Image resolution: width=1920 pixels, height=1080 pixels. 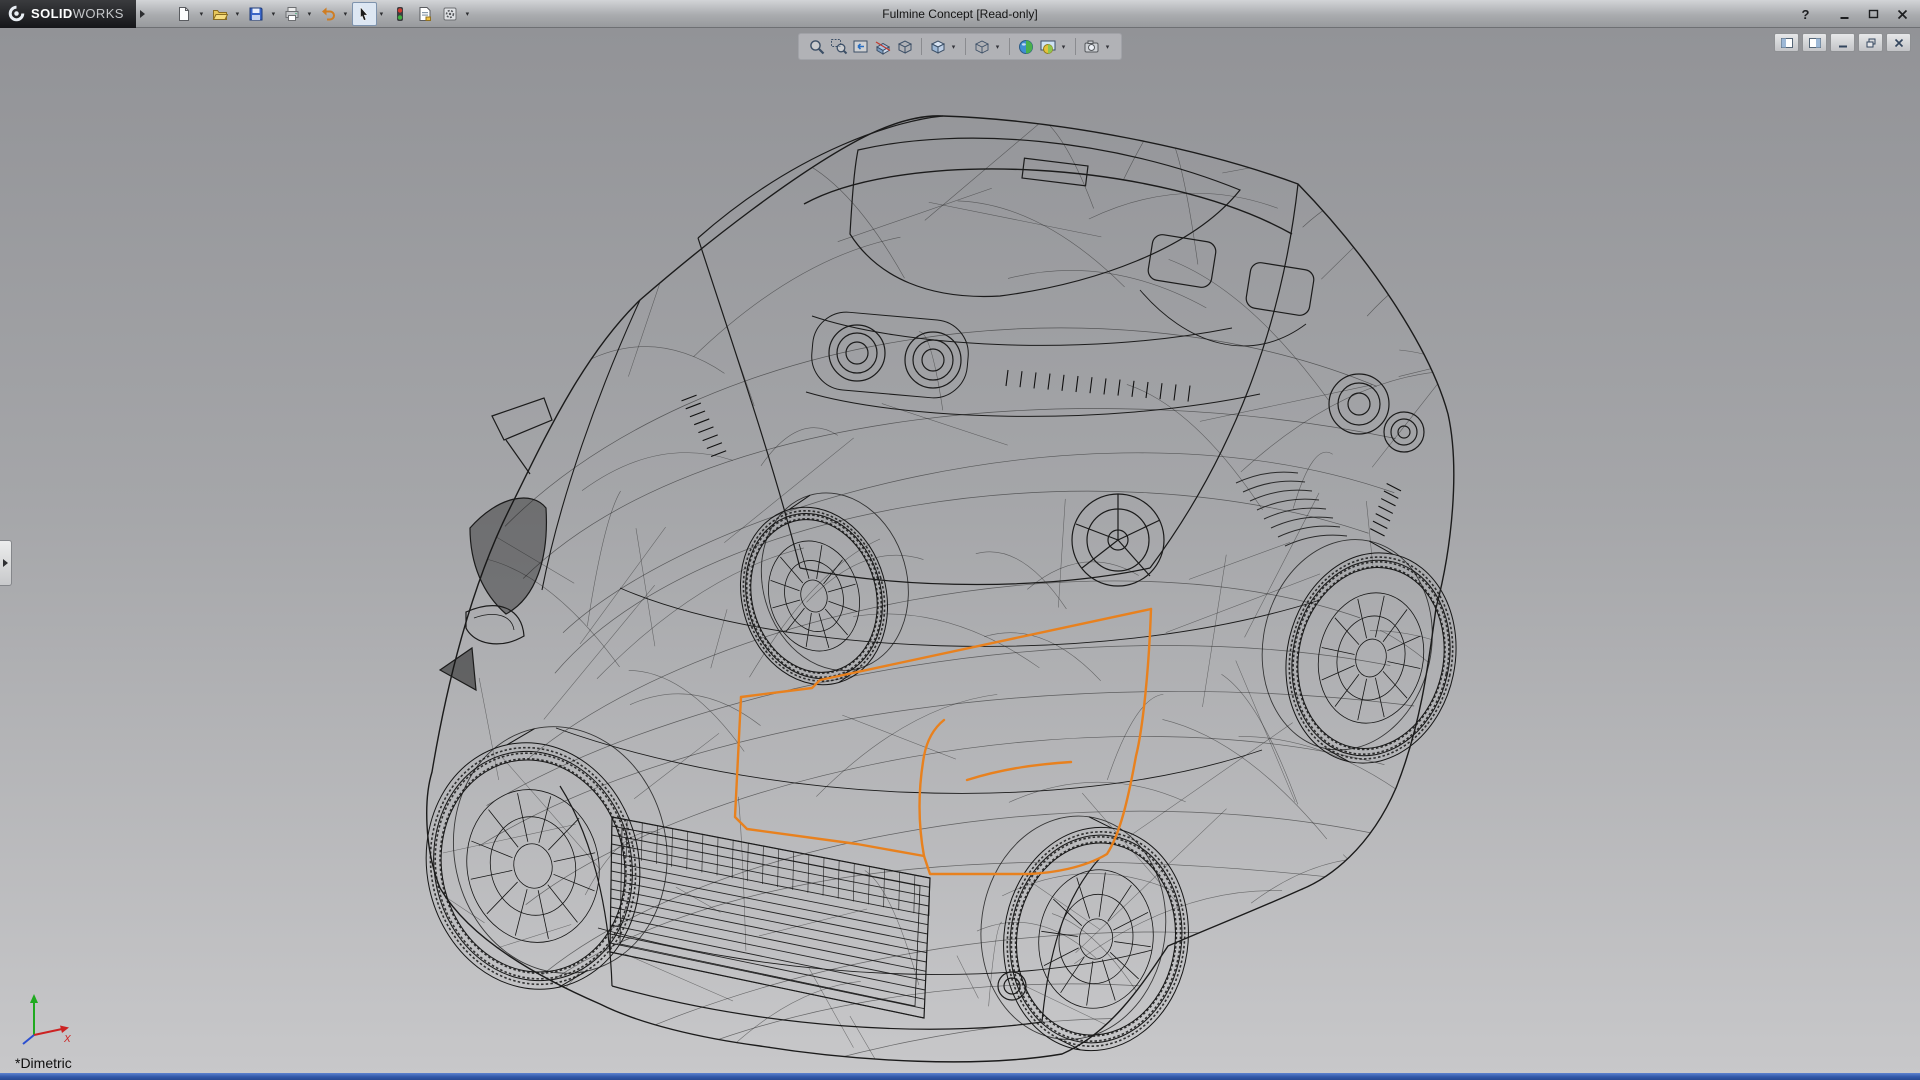 I want to click on heads-up-view-toolbar: ▾ ▾ ▾ ▾, so click(x=960, y=46).